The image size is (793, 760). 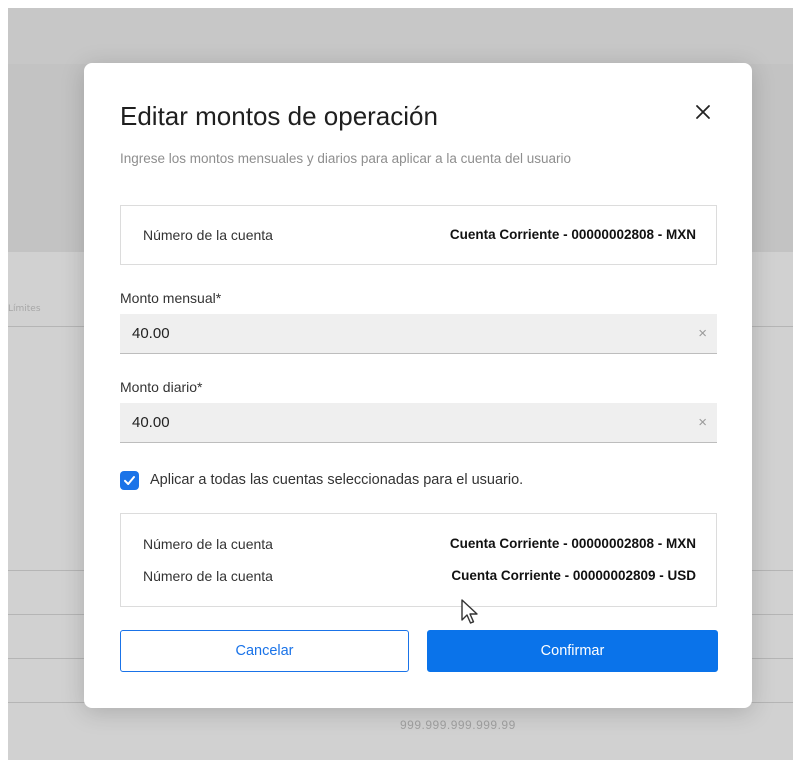 I want to click on mouse-cursor-icon, so click(x=469, y=611).